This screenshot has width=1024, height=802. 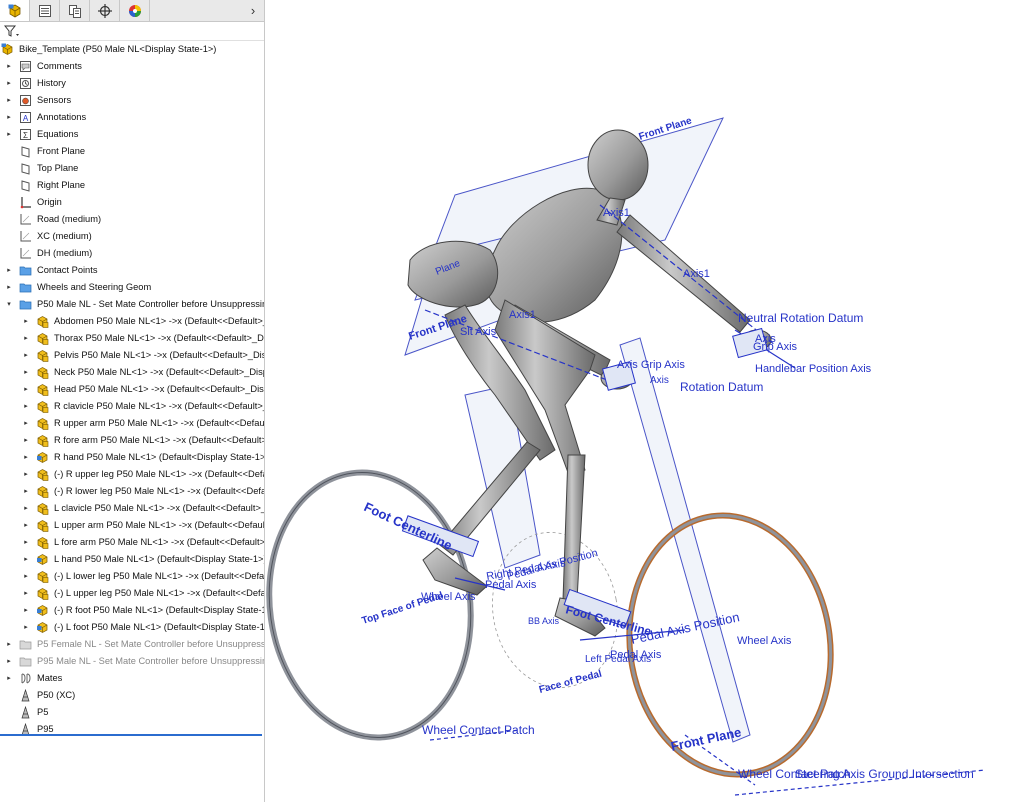 I want to click on tree-item-xc-medium: XC (medium), so click(x=132, y=236).